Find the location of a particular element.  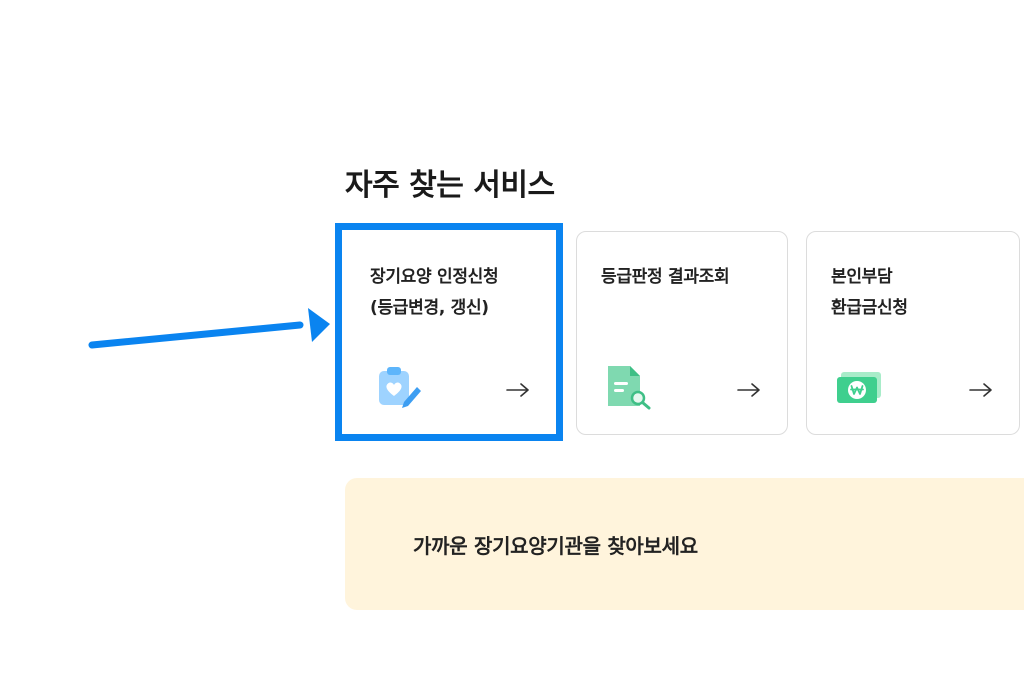

banner-text: 가까운 장기요양기관을 찾아보세요 is located at coordinates (555, 546).